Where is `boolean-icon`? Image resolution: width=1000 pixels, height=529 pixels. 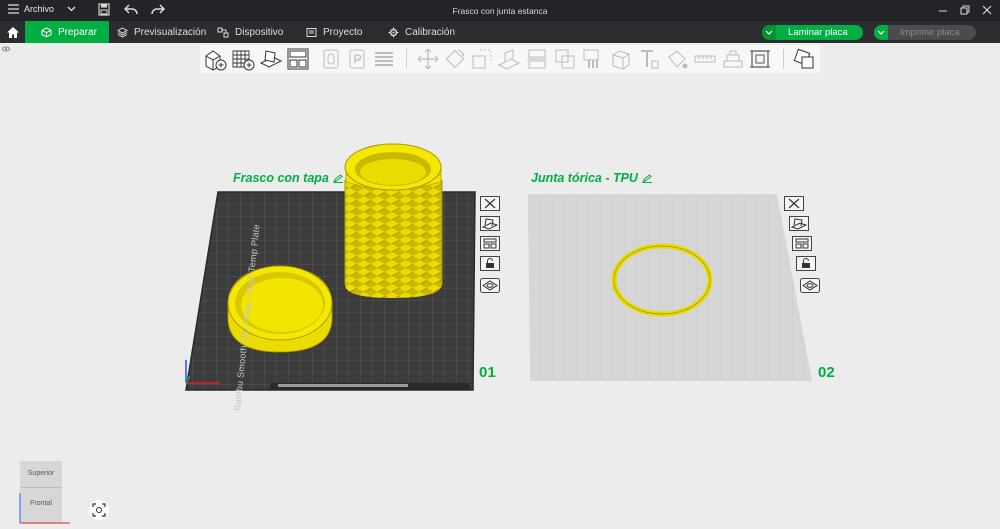 boolean-icon is located at coordinates (565, 59).